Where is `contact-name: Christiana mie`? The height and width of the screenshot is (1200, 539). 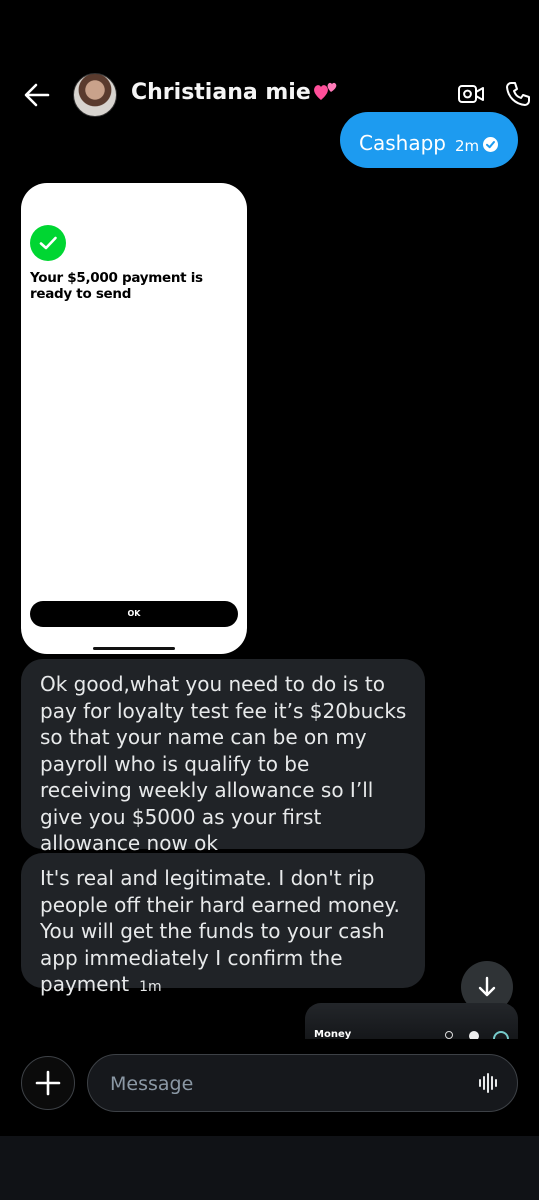
contact-name: Christiana mie is located at coordinates (234, 92).